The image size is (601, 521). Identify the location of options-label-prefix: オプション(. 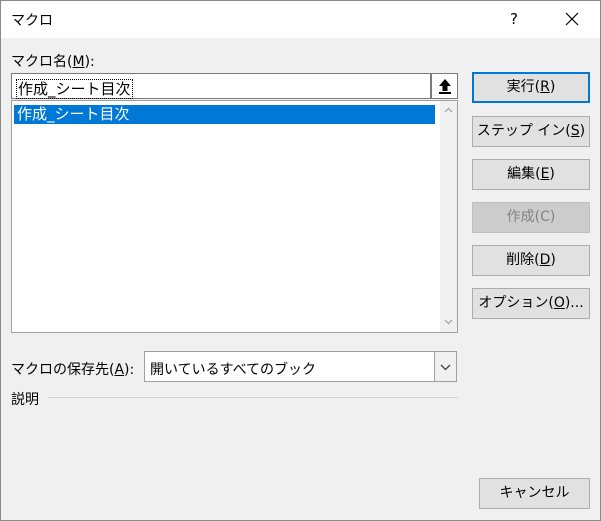
(516, 303).